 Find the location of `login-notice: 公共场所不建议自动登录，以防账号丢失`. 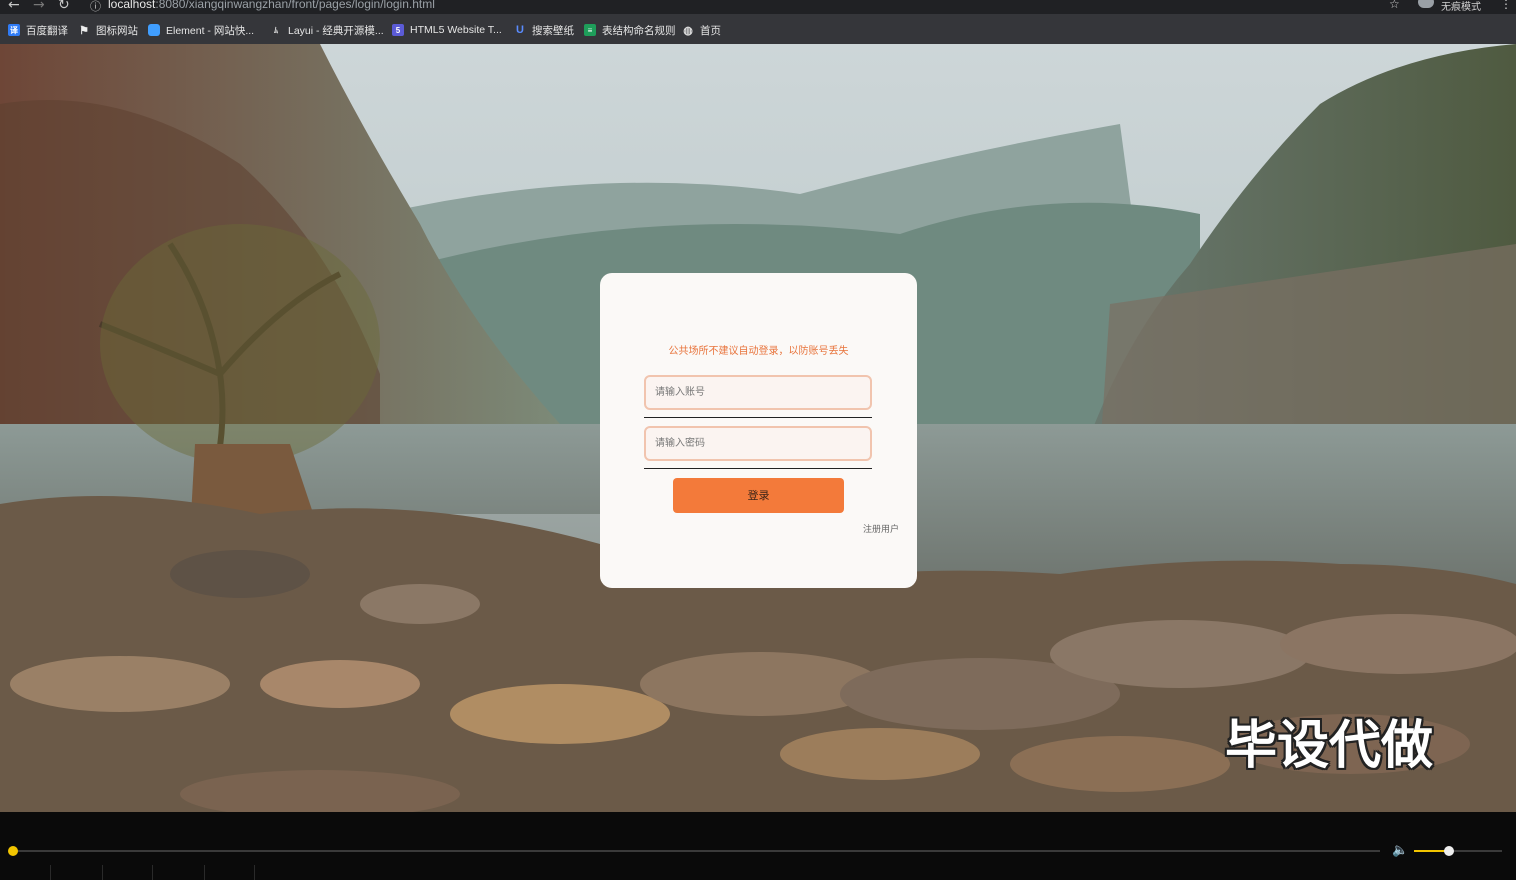

login-notice: 公共场所不建议自动登录，以防账号丢失 is located at coordinates (758, 351).